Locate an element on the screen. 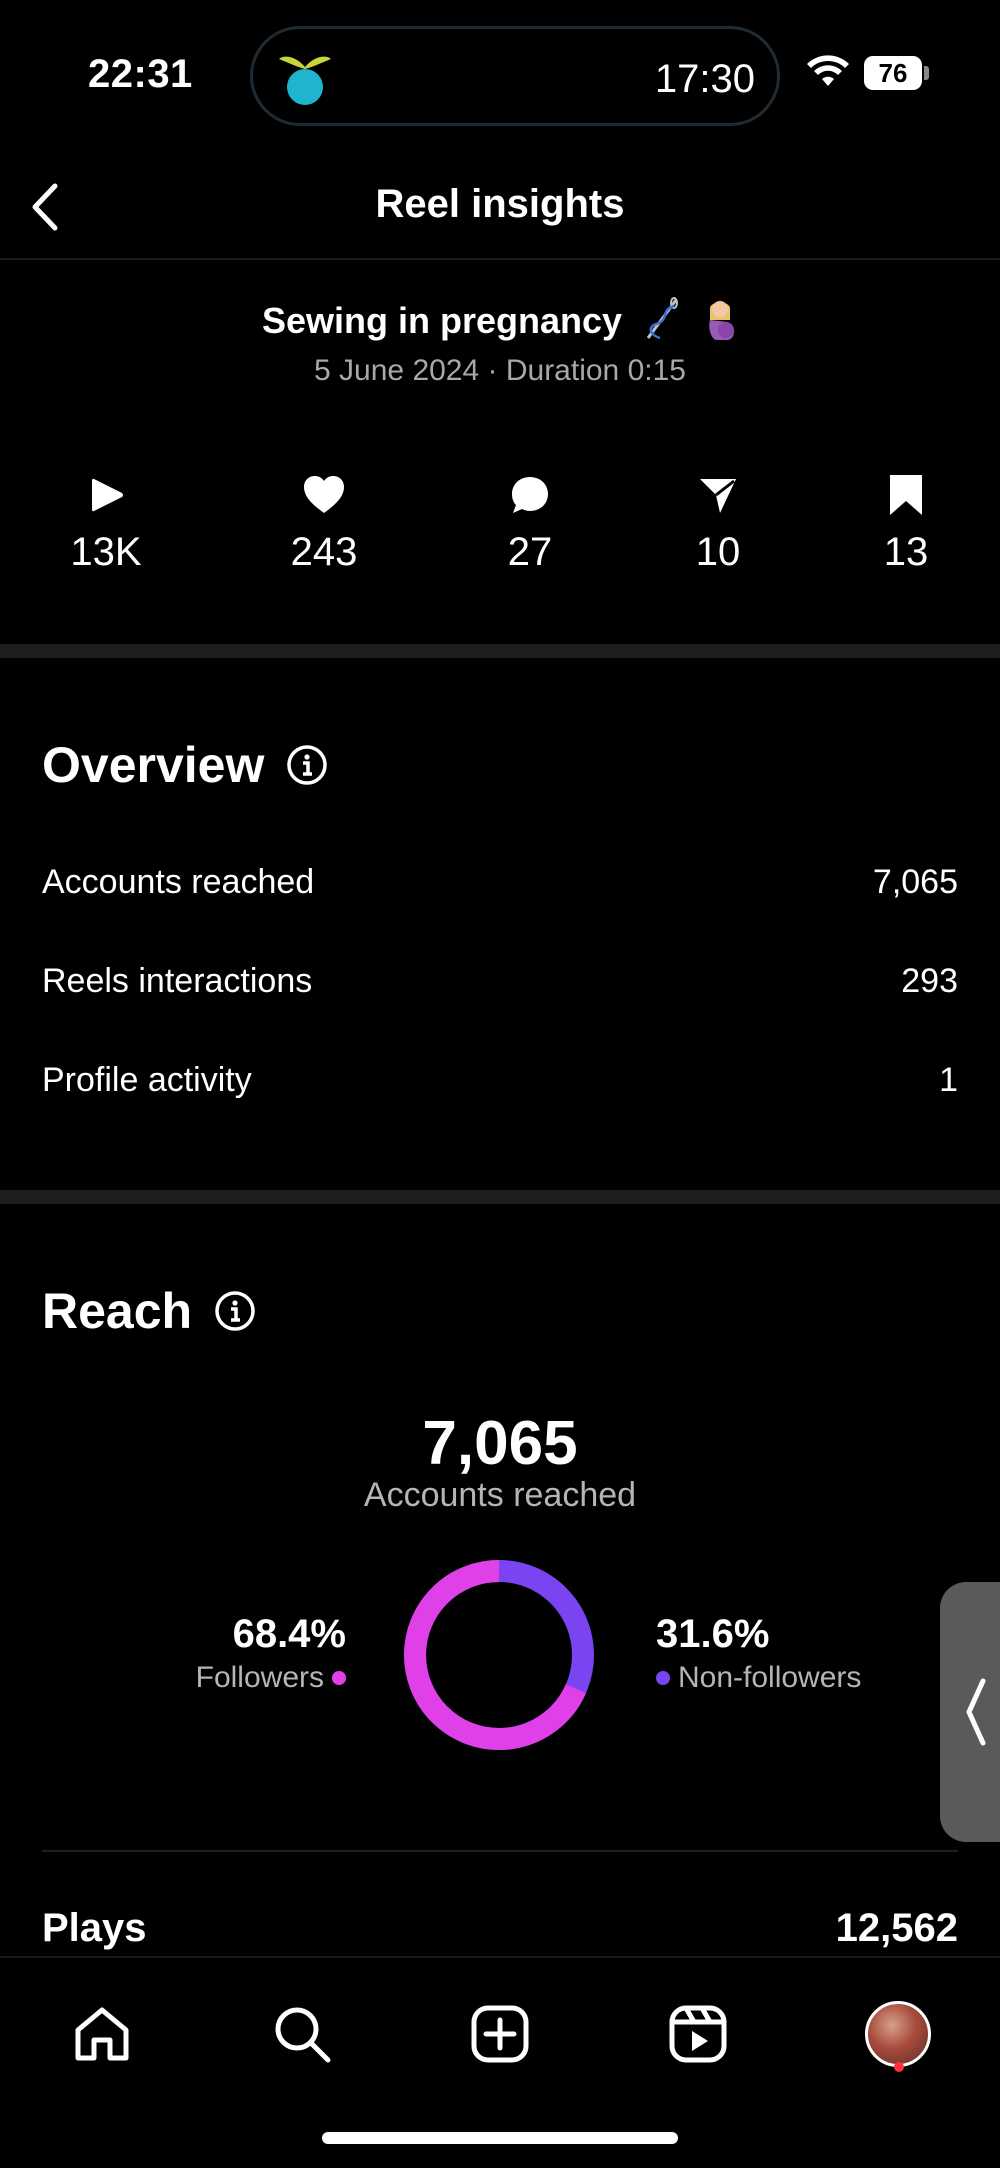 The width and height of the screenshot is (1000, 2168). home-indicator is located at coordinates (500, 2138).